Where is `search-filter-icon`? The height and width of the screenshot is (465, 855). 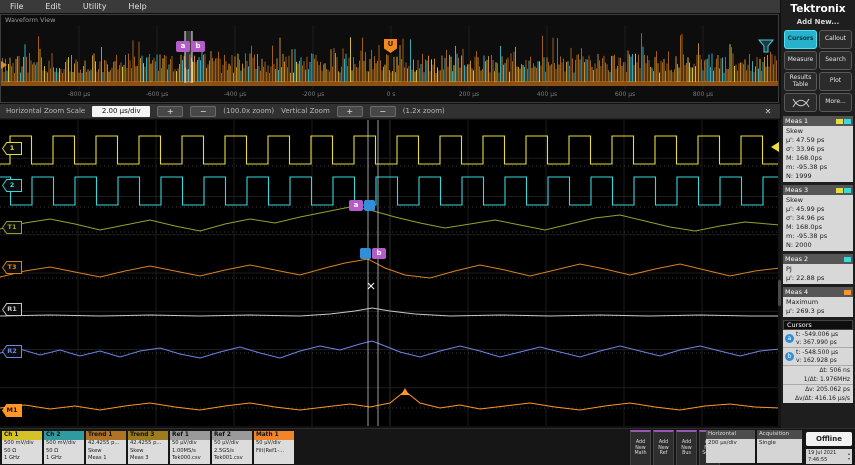
search-filter-icon is located at coordinates (766, 46).